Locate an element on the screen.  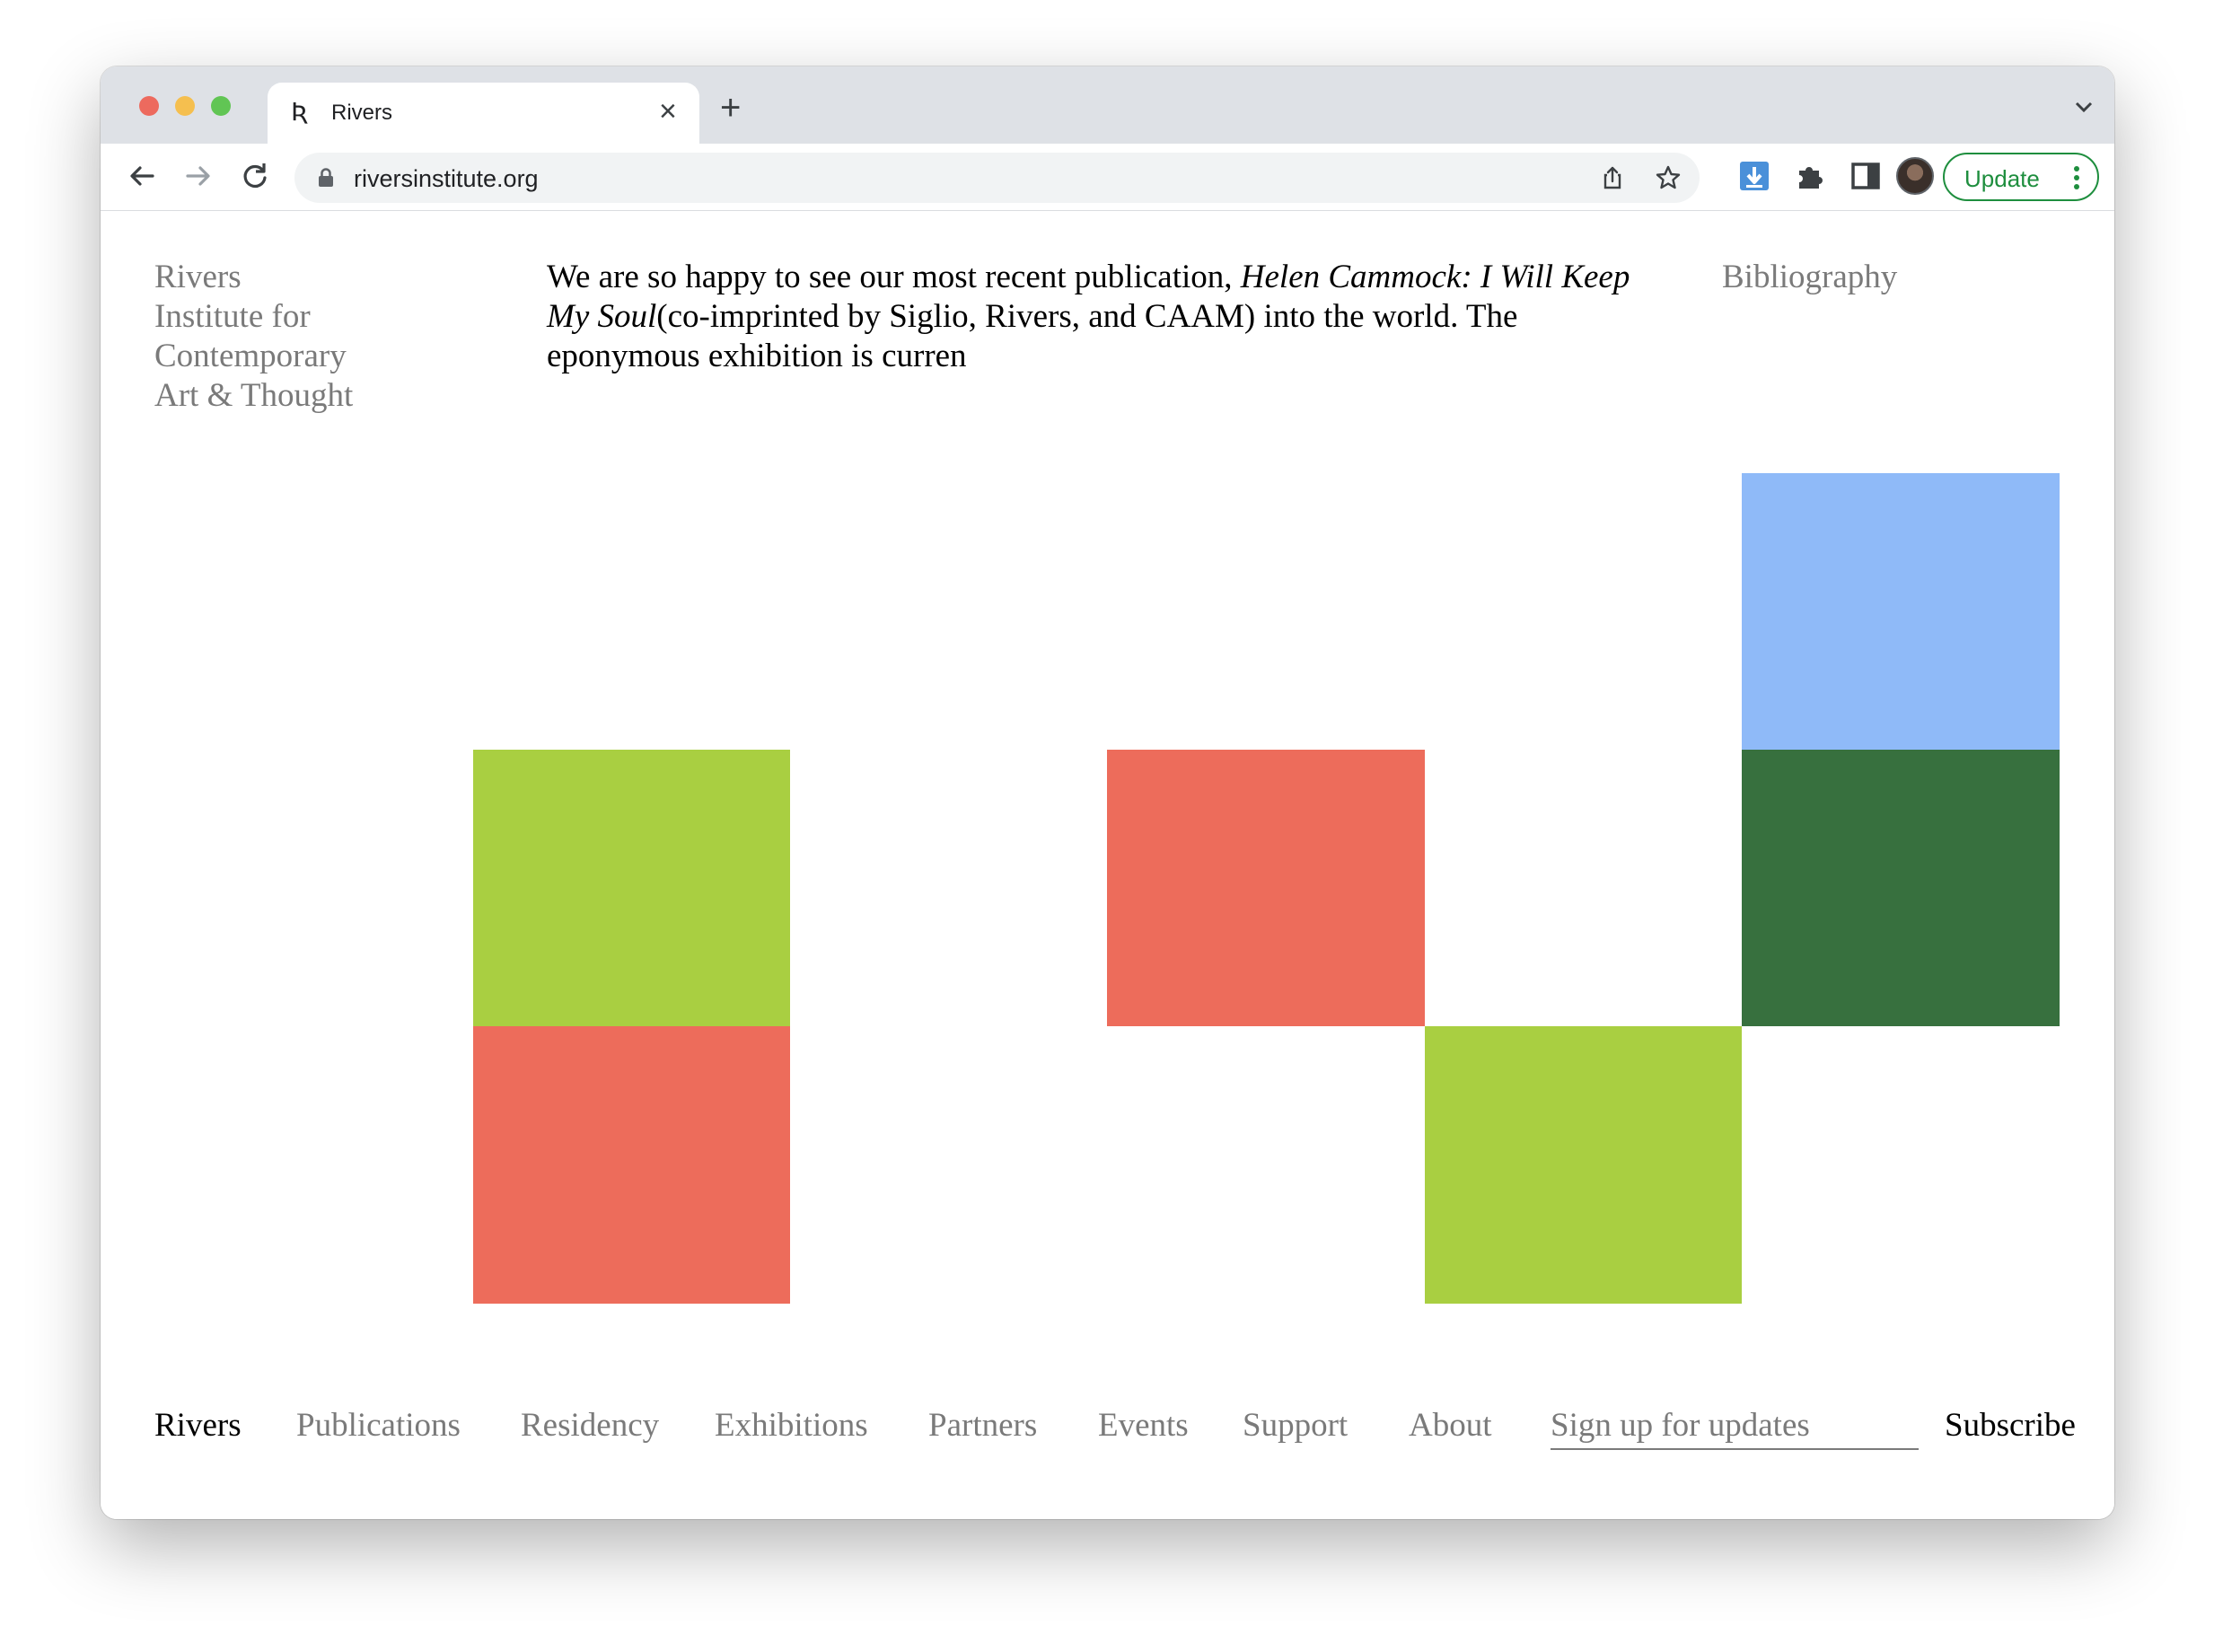
profile-avatar is located at coordinates (1915, 176).